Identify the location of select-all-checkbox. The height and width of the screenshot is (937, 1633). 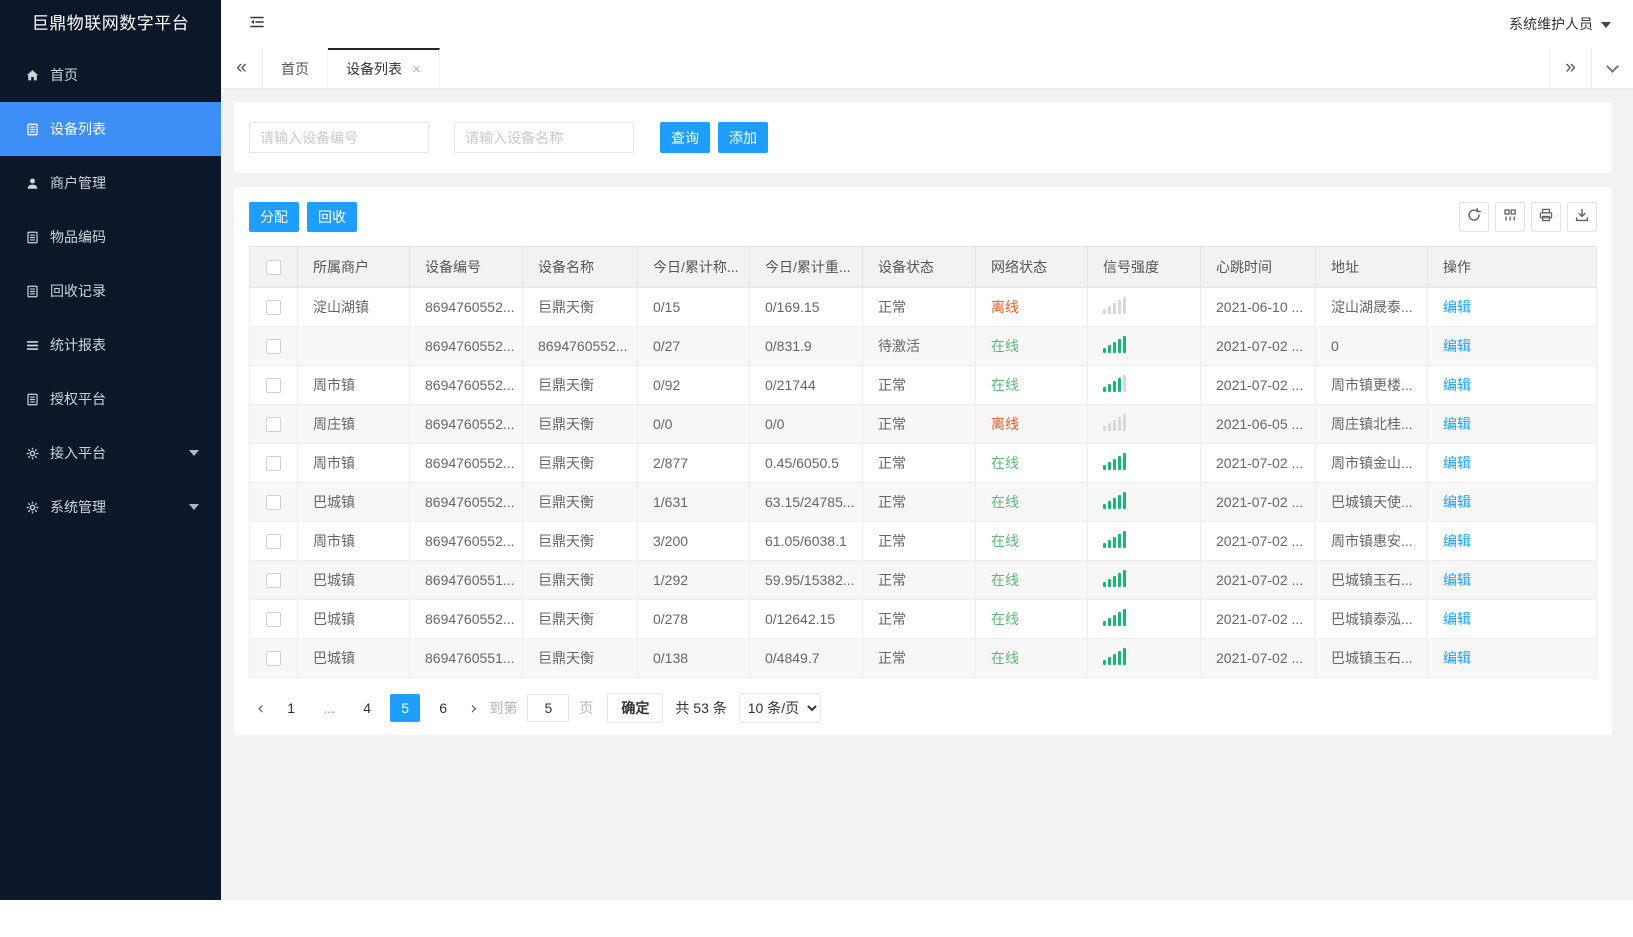
(273, 268).